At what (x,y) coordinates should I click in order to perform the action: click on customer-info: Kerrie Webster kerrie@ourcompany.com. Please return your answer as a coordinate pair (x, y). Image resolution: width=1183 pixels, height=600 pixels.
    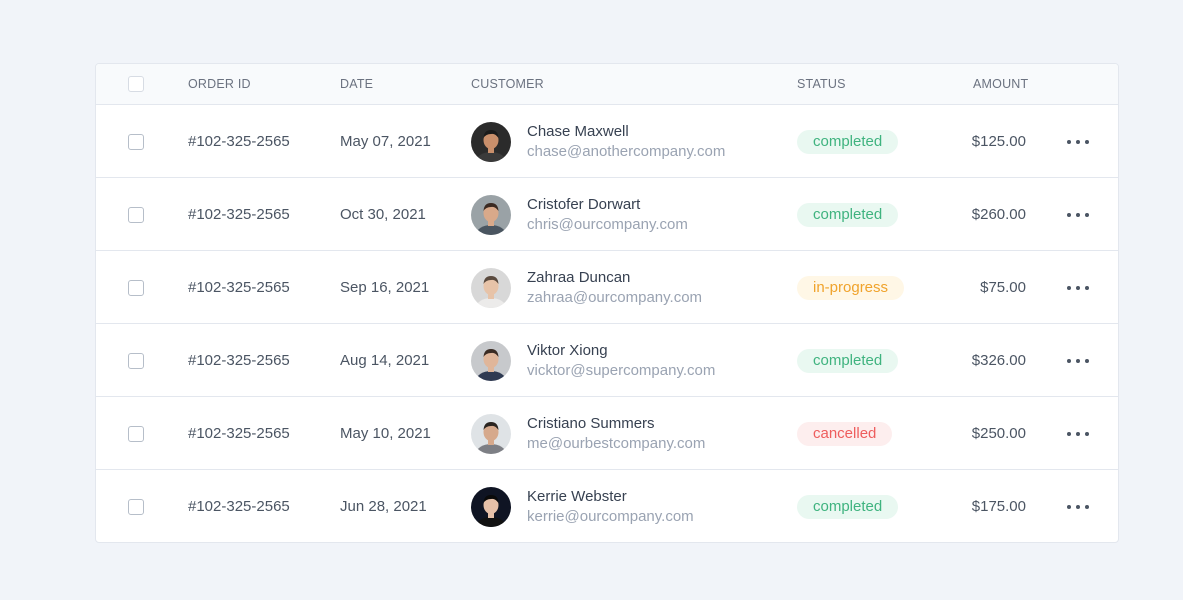
    Looking at the image, I should click on (610, 507).